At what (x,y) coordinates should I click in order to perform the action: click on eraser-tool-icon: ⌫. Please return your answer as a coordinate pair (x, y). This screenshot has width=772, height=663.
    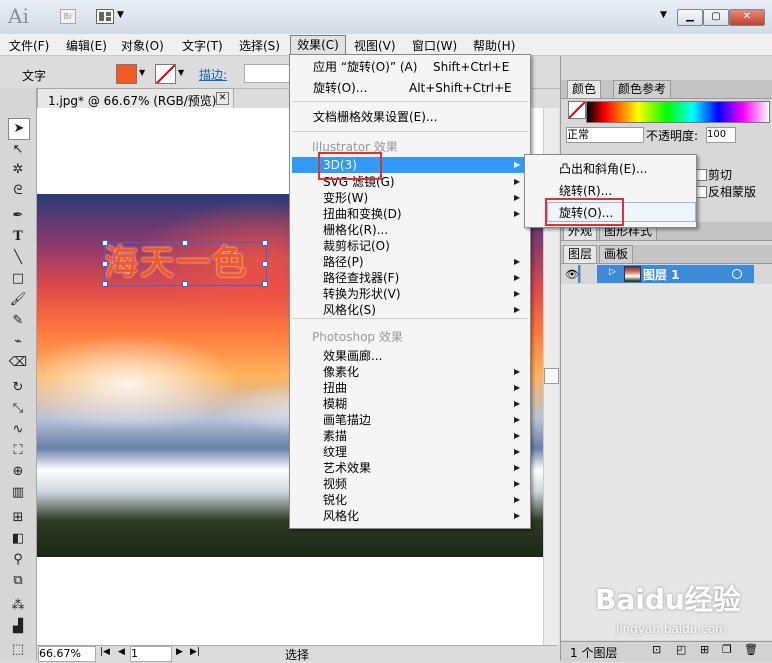
    Looking at the image, I should click on (18, 363).